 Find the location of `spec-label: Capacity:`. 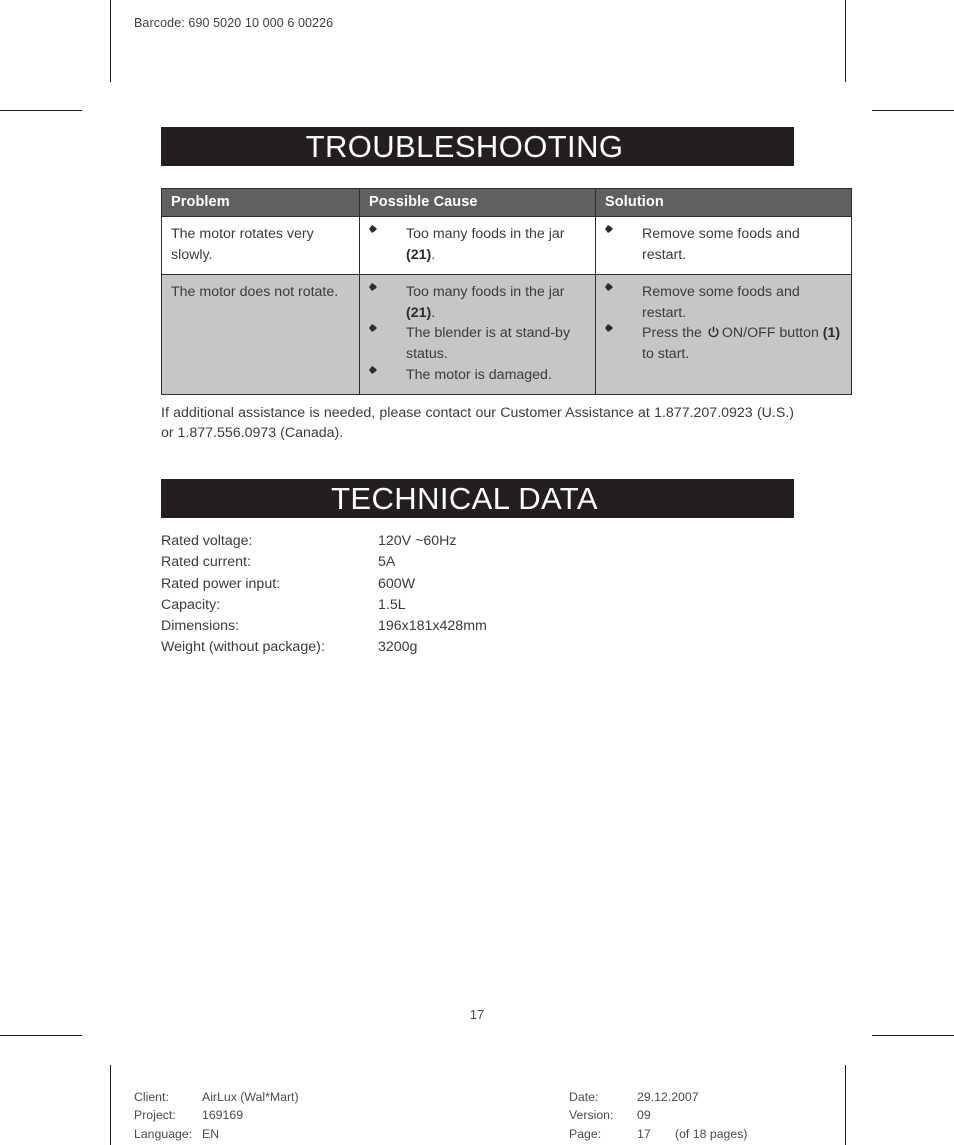

spec-label: Capacity: is located at coordinates (191, 604).